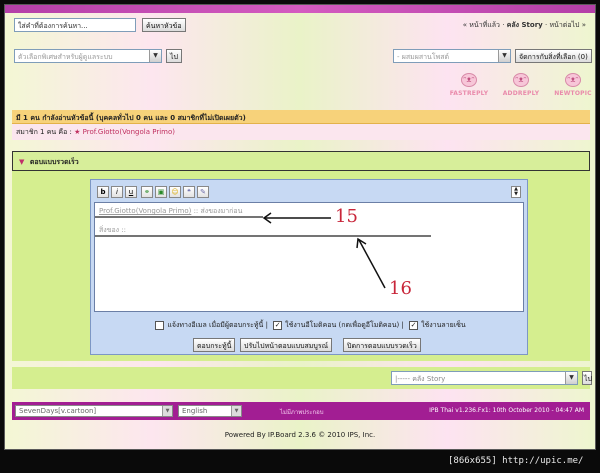  What do you see at coordinates (131, 192) in the screenshot?
I see `underline-icon: u` at bounding box center [131, 192].